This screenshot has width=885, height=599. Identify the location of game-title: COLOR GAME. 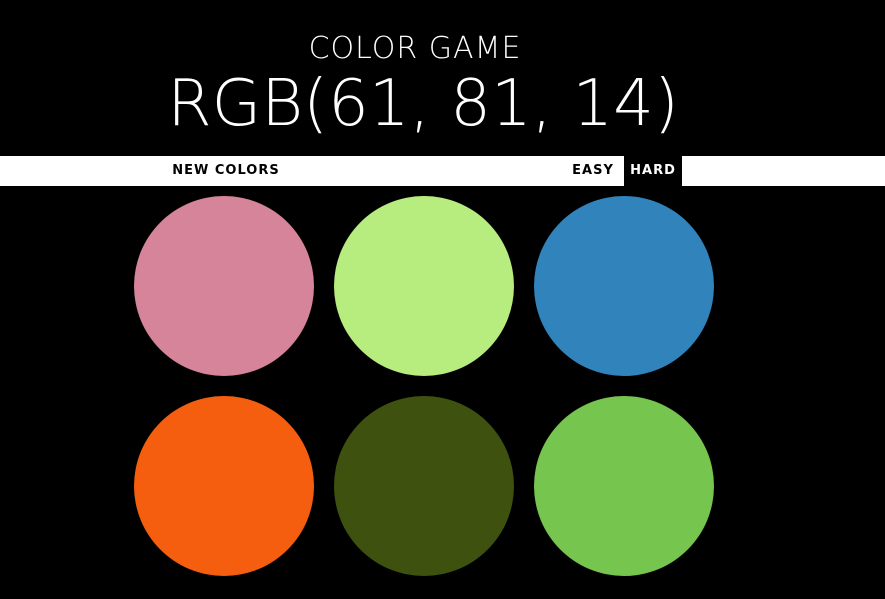
(415, 48).